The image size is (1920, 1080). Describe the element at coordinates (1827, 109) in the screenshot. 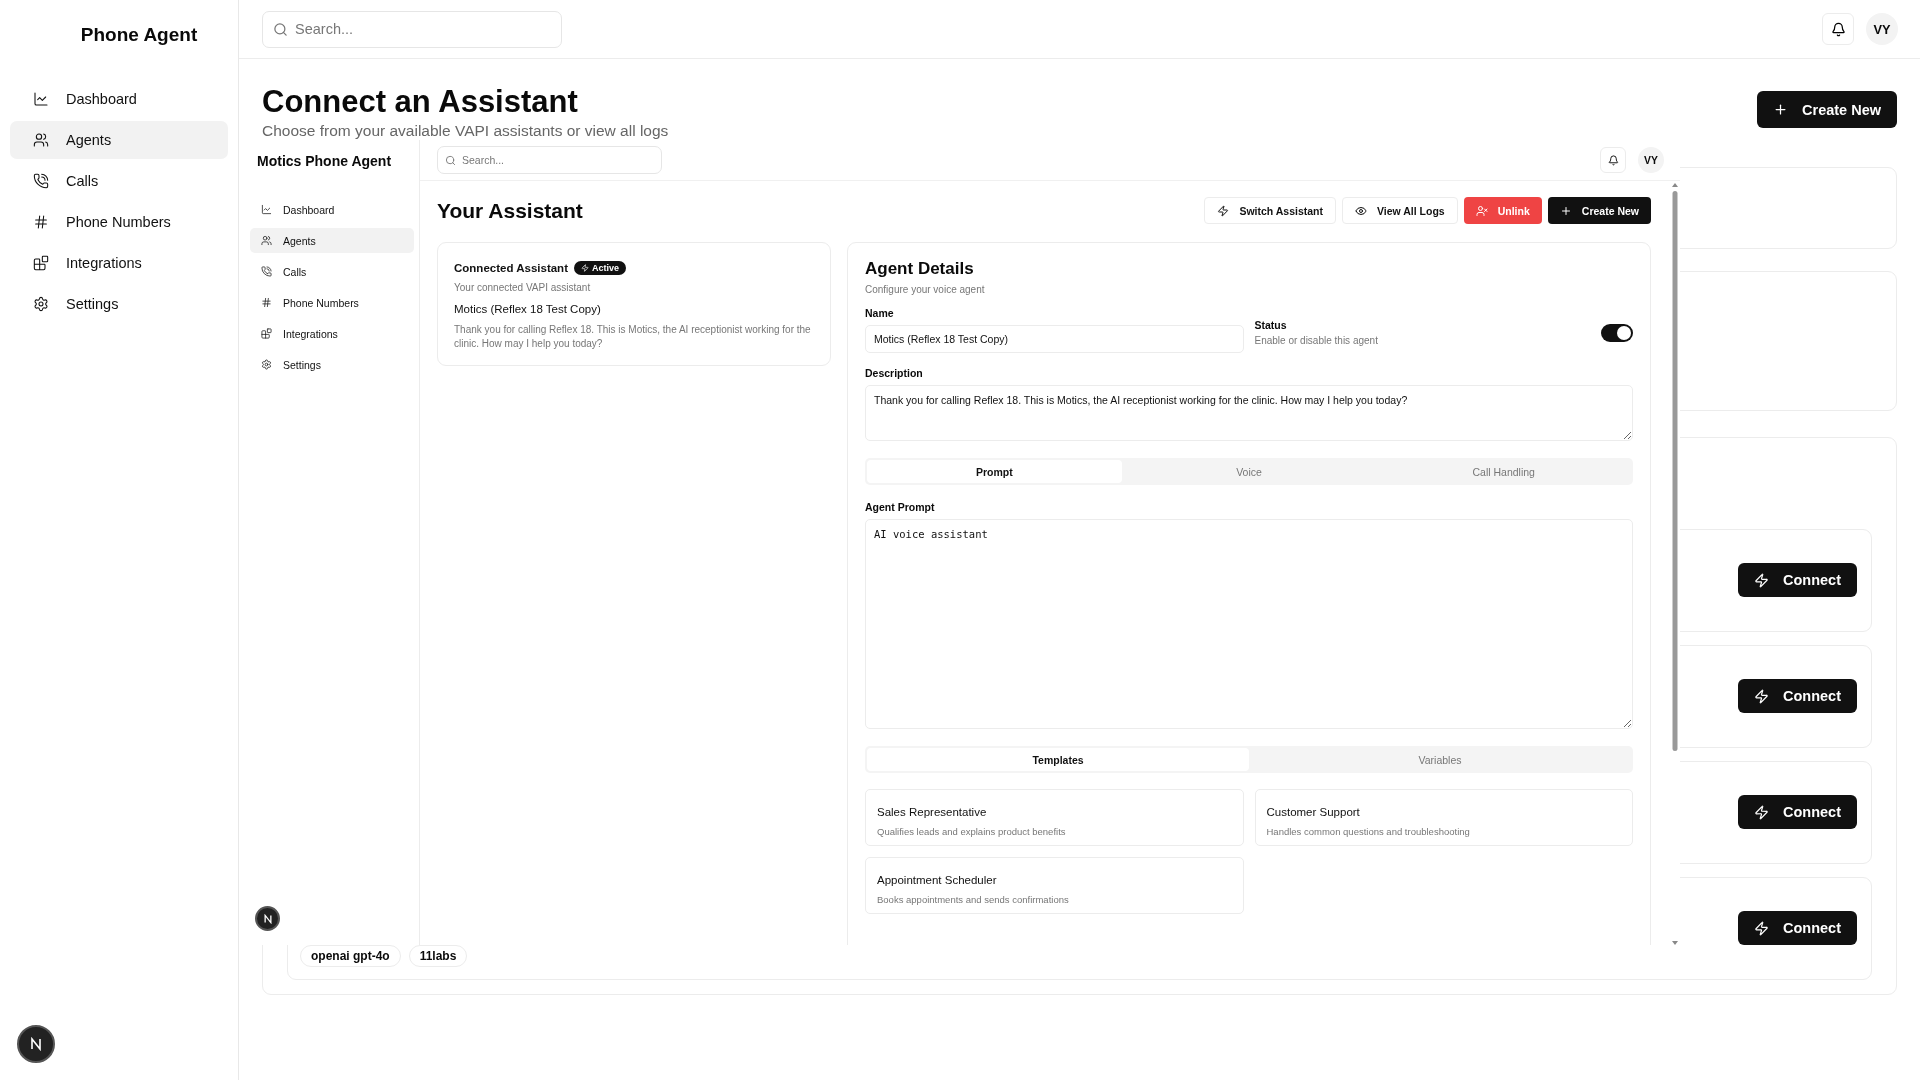

I see `create-new-button: Create New` at that location.